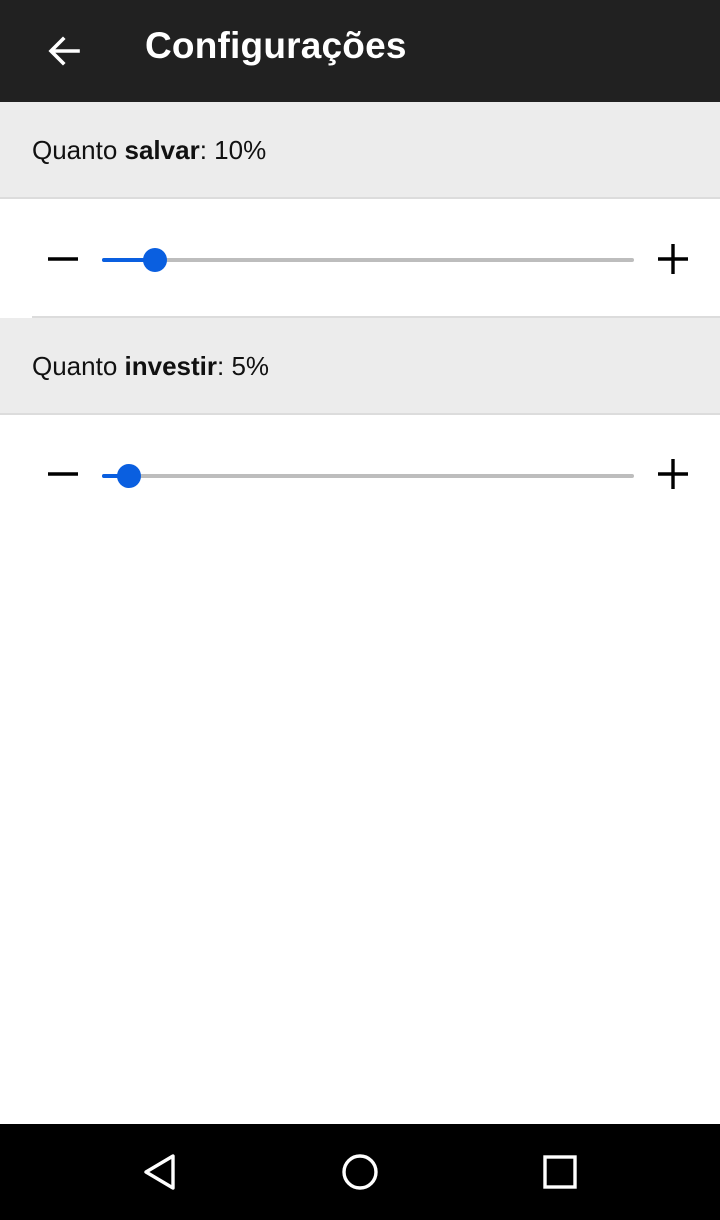  What do you see at coordinates (155, 260) in the screenshot?
I see `save-slider-thumb` at bounding box center [155, 260].